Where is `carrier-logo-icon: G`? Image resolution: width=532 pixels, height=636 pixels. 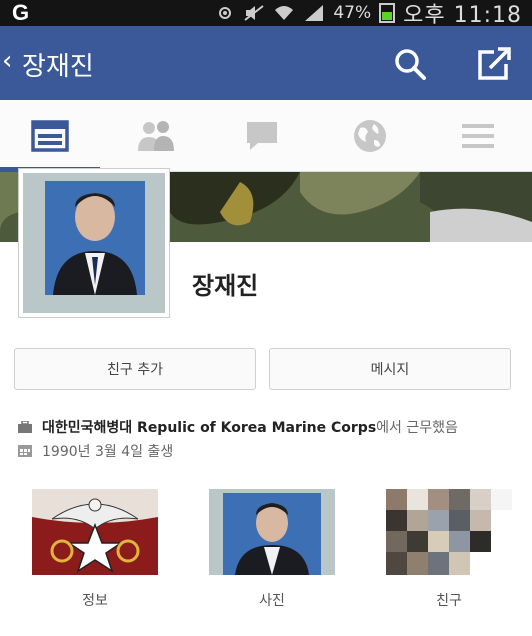
carrier-logo-icon: G is located at coordinates (21, 12).